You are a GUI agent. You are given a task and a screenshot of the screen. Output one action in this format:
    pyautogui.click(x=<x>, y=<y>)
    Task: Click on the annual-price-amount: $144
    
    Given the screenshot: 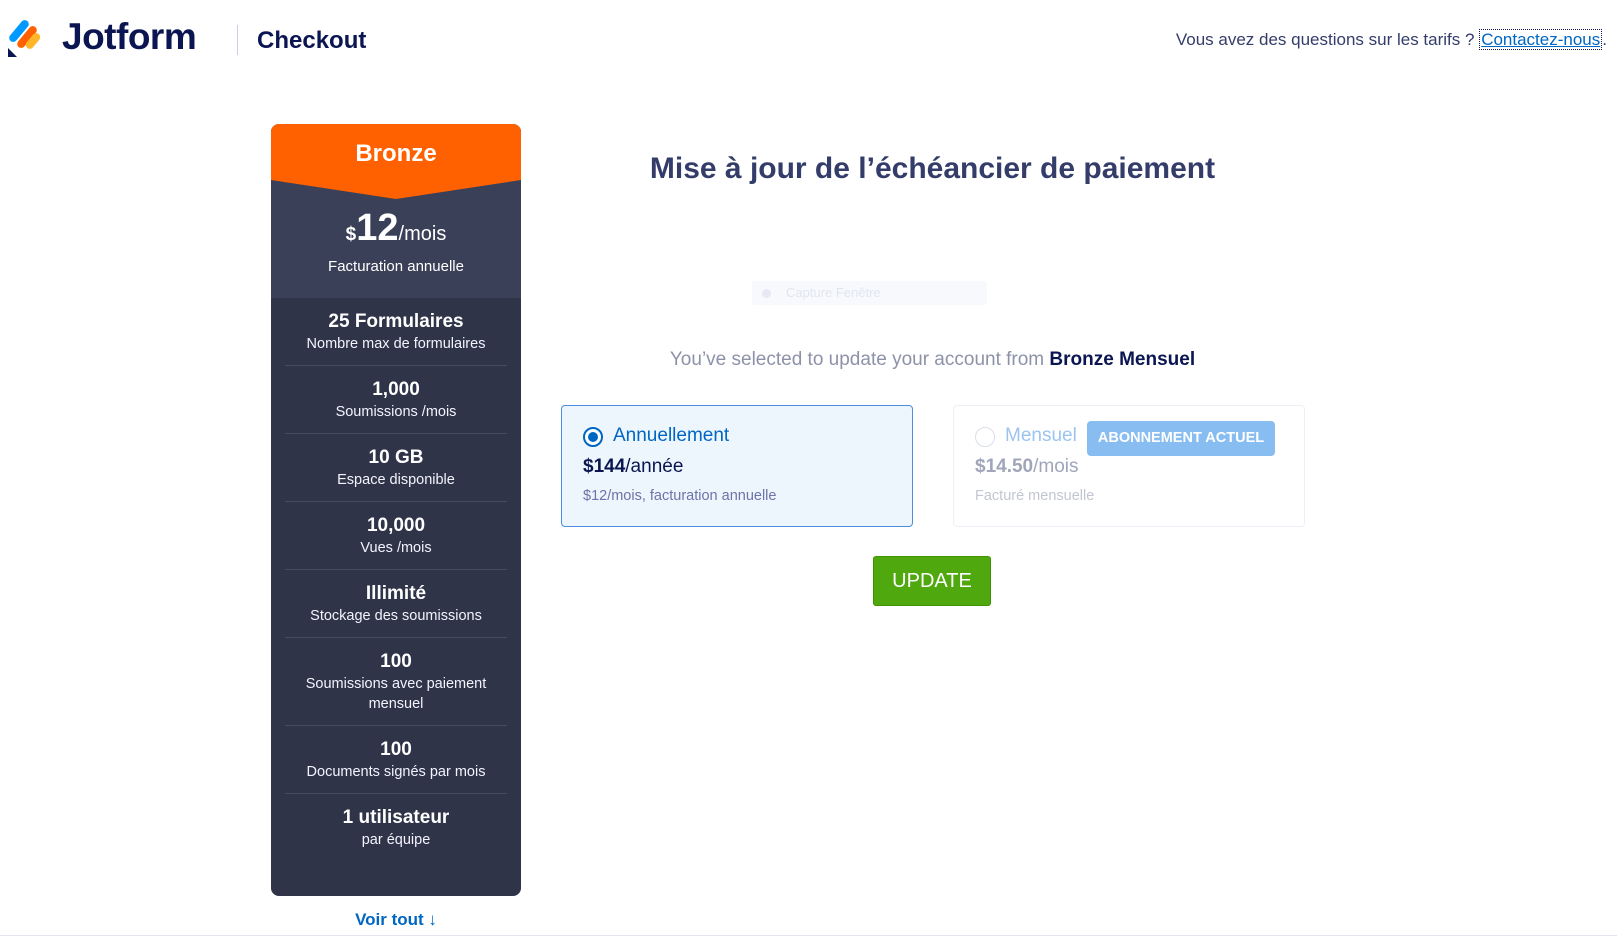 What is the action you would take?
    pyautogui.click(x=604, y=466)
    